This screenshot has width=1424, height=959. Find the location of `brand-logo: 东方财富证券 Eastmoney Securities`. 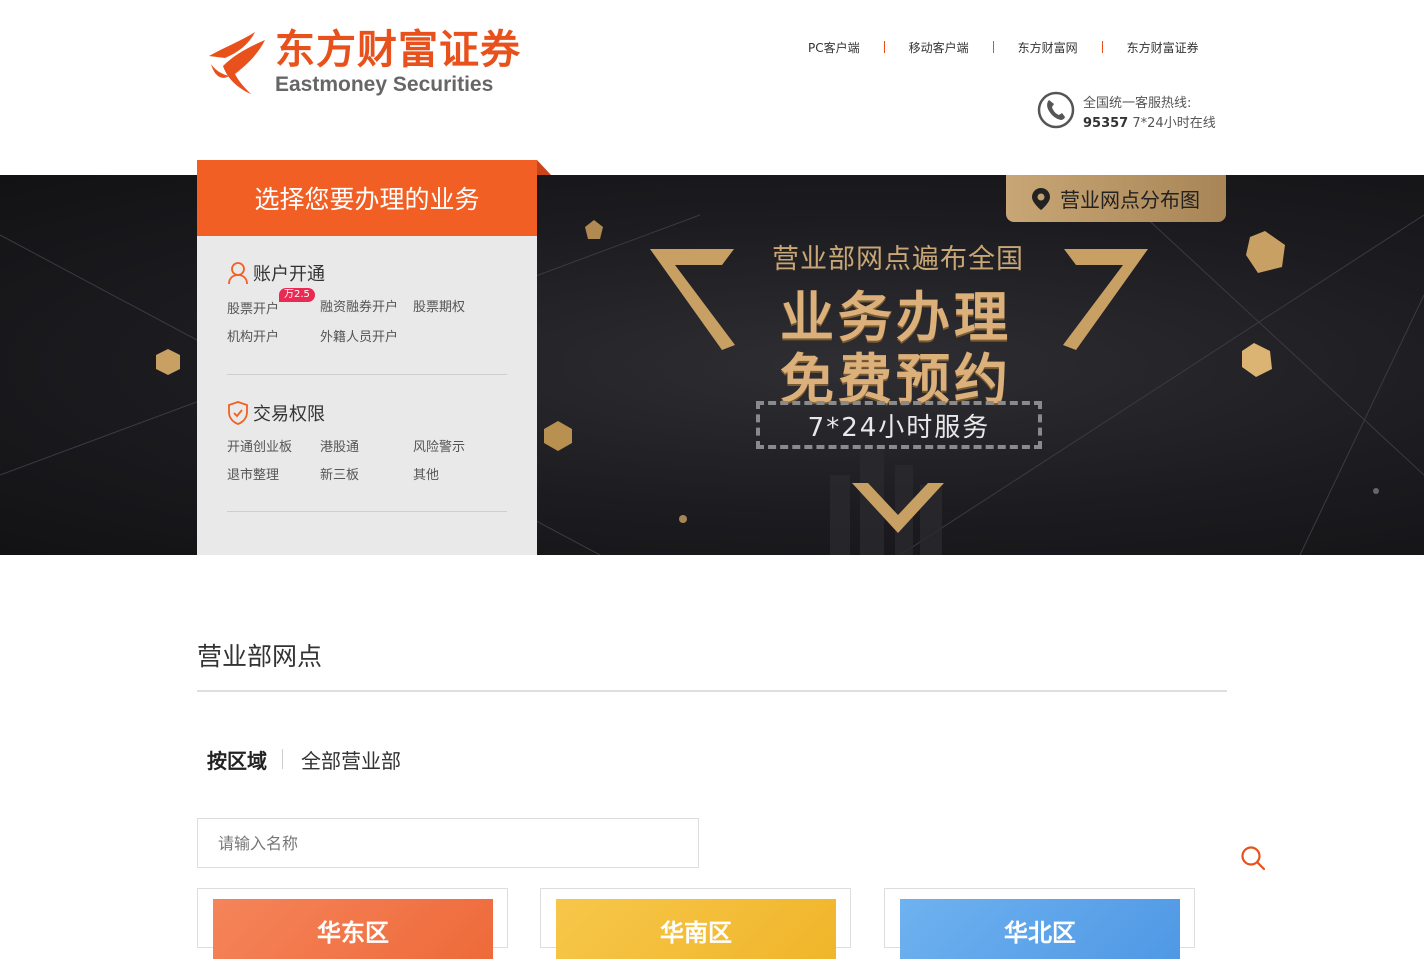

brand-logo: 东方财富证券 Eastmoney Securities is located at coordinates (365, 64).